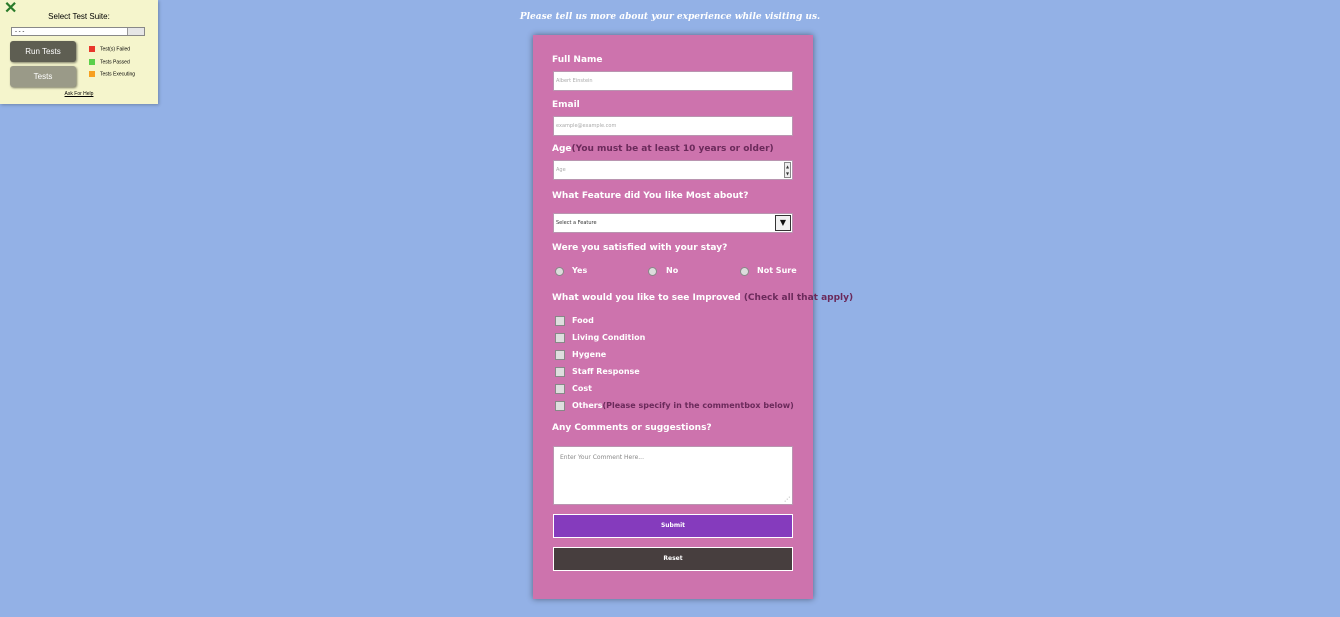 This screenshot has height=617, width=1340. Describe the element at coordinates (43, 51) in the screenshot. I see `run-tests-button: Run Tests` at that location.